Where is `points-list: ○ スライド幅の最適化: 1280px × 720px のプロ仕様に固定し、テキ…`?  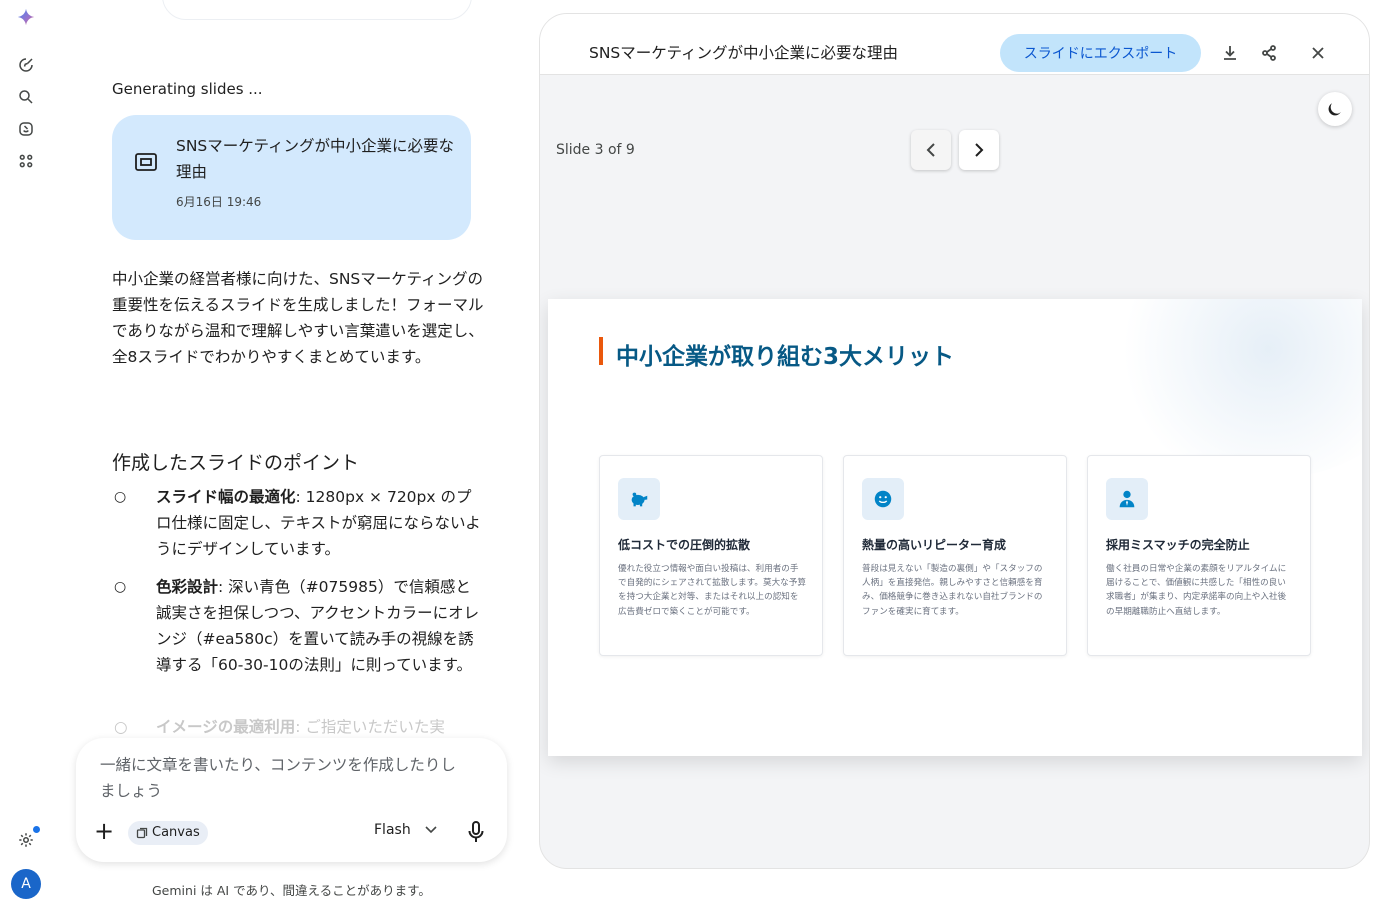 points-list: ○ スライド幅の最適化: 1280px × 720px のプロ仕様に固定し、テキ… is located at coordinates (298, 587).